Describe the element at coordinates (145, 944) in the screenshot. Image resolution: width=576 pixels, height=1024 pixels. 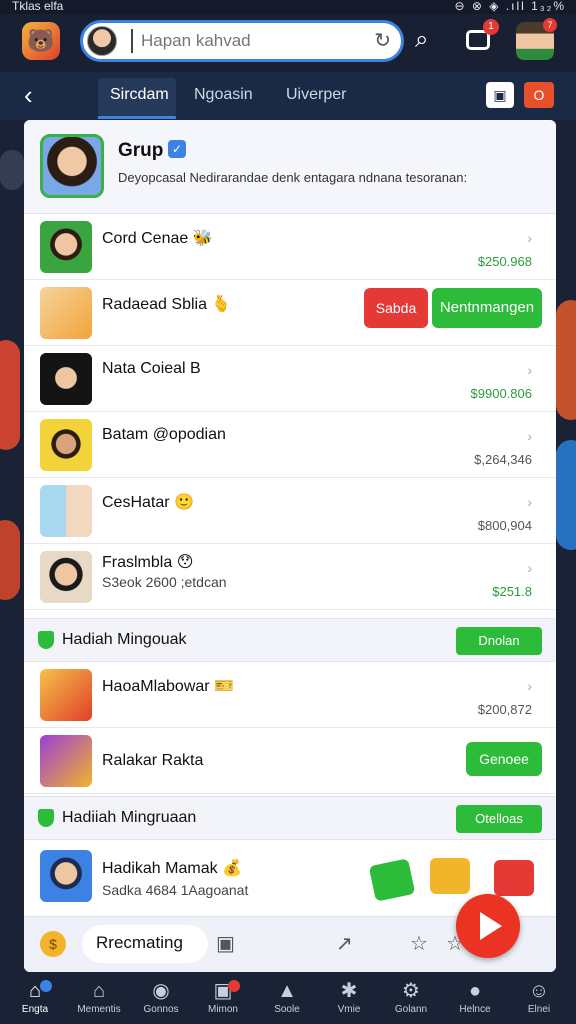
I see `compose-field: Rrecmating` at that location.